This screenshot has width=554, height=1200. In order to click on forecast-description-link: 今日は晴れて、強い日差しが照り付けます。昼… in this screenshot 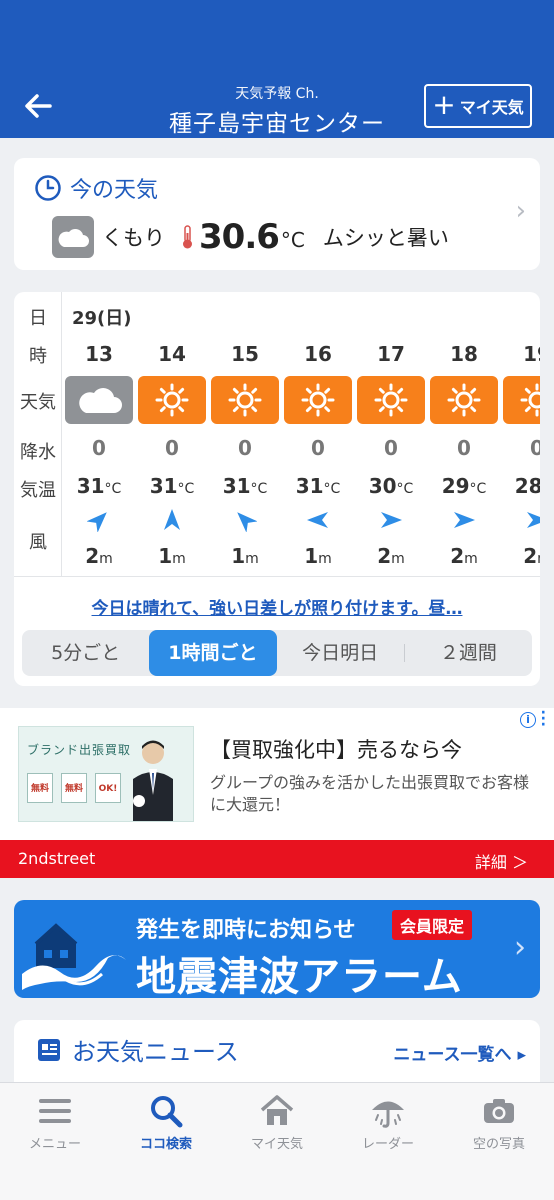, I will do `click(277, 606)`.